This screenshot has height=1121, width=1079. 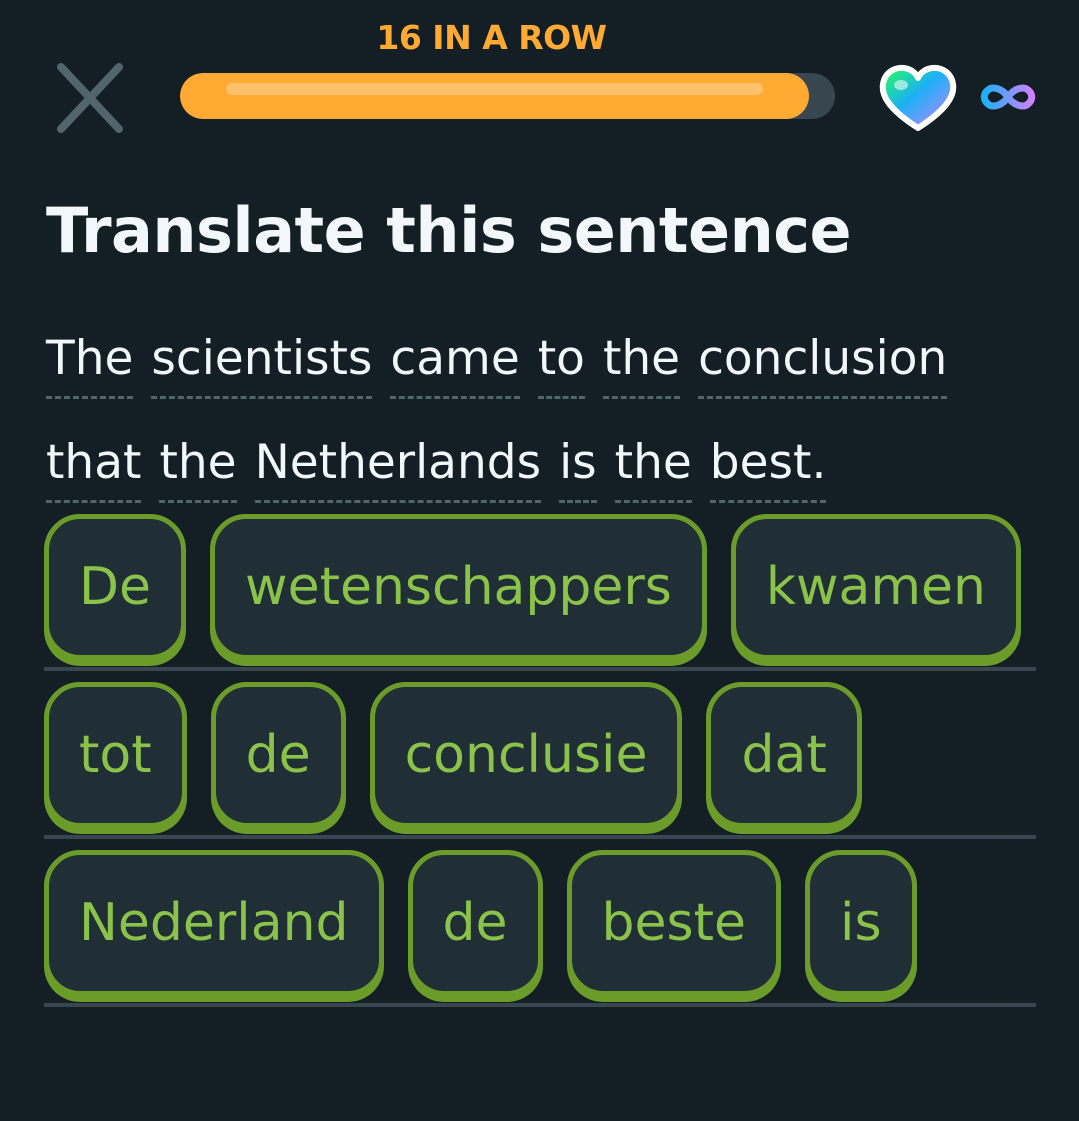 What do you see at coordinates (768, 464) in the screenshot?
I see `prompt-word: best.` at bounding box center [768, 464].